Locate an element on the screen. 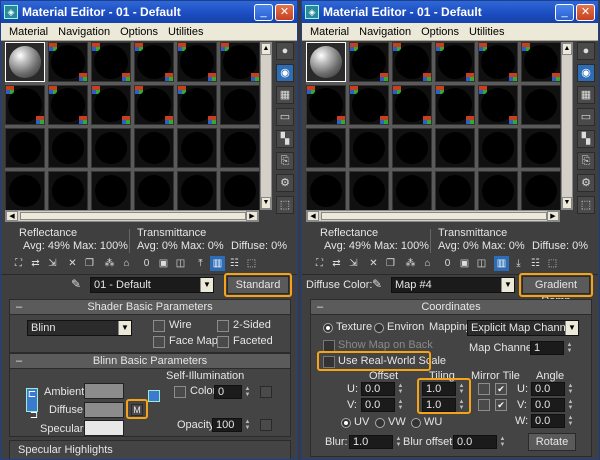 The height and width of the screenshot is (460, 600). lock-map-icon is located at coordinates (154, 396).